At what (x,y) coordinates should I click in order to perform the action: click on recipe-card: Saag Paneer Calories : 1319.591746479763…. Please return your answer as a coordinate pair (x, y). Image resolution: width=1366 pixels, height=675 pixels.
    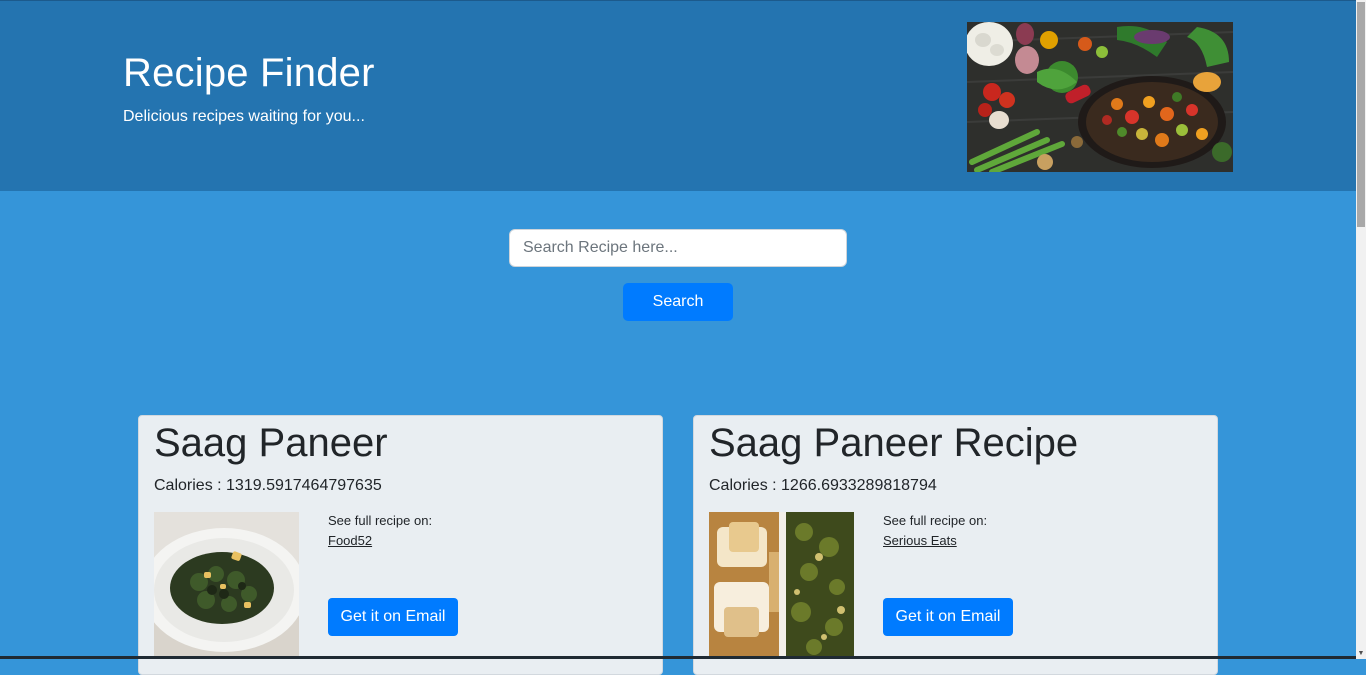
    Looking at the image, I should click on (400, 545).